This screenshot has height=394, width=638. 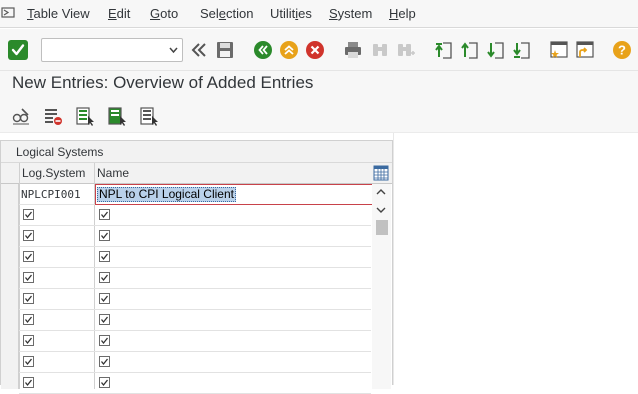 I want to click on find-next-icon, so click(x=406, y=50).